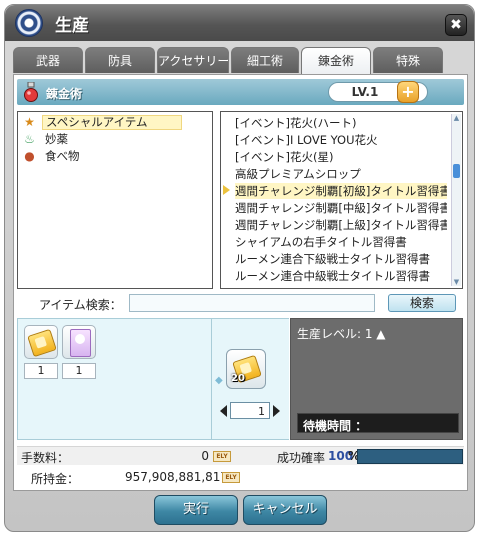  I want to click on item-list-scrollbar: ▲ ▼, so click(456, 200).